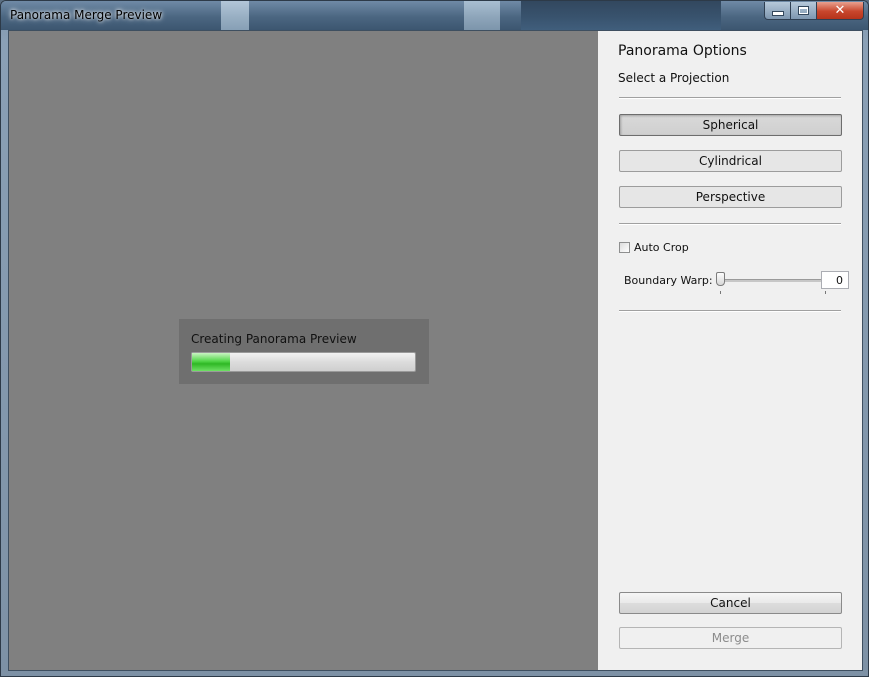 The height and width of the screenshot is (677, 869). I want to click on progress-label: Creating Panorama Preview, so click(274, 339).